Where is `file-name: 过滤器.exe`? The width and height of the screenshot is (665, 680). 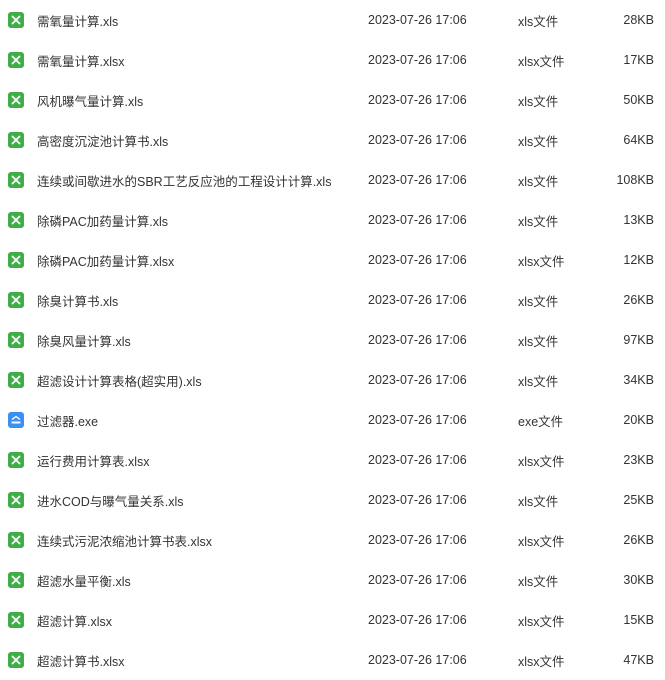 file-name: 过滤器.exe is located at coordinates (67, 420).